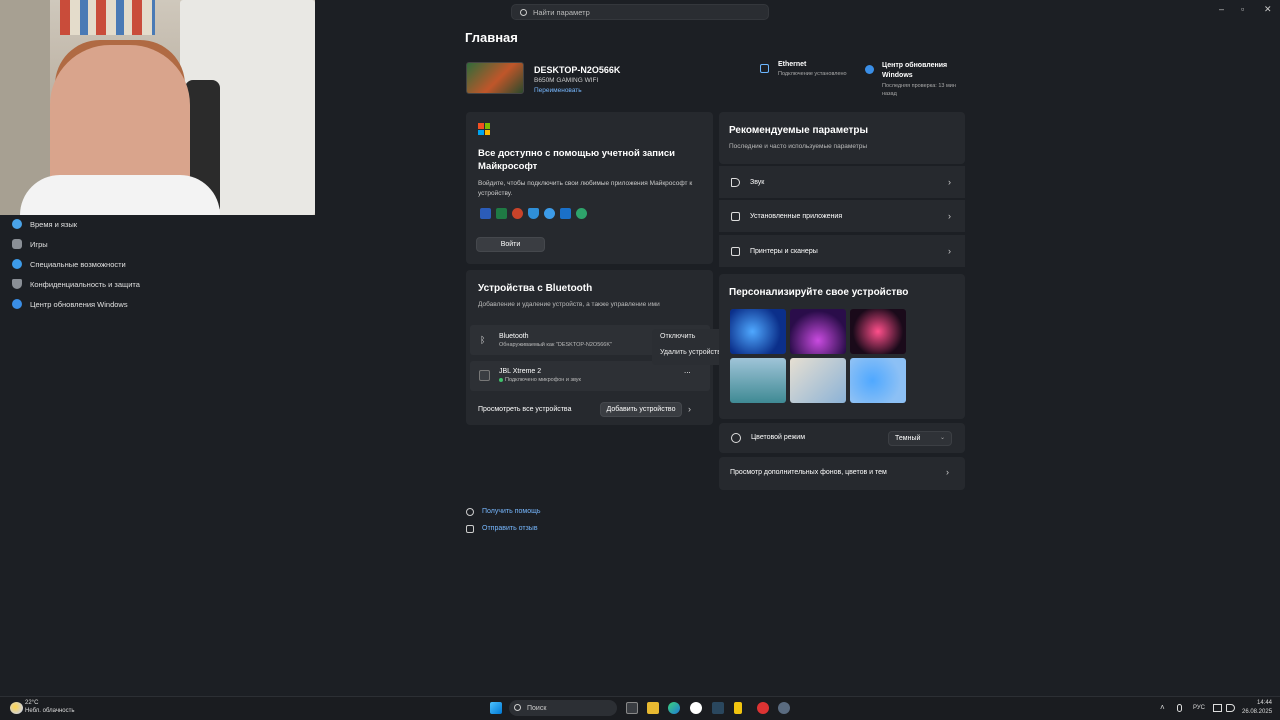  Describe the element at coordinates (735, 216) in the screenshot. I see `apps-list-icon` at that location.